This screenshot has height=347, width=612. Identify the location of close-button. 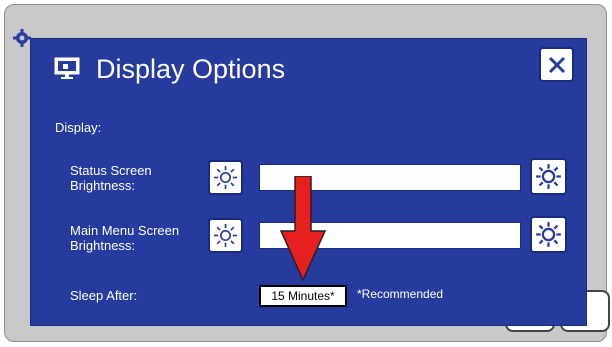
(556, 64).